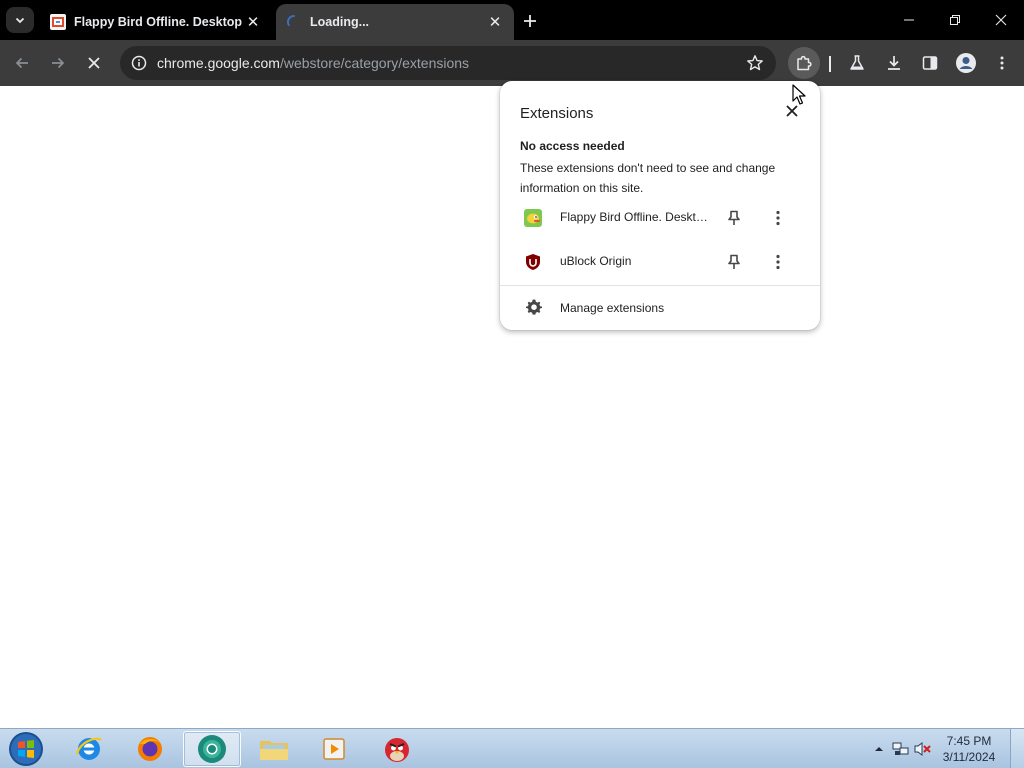  I want to click on clock-date: 3/11/2024, so click(969, 757).